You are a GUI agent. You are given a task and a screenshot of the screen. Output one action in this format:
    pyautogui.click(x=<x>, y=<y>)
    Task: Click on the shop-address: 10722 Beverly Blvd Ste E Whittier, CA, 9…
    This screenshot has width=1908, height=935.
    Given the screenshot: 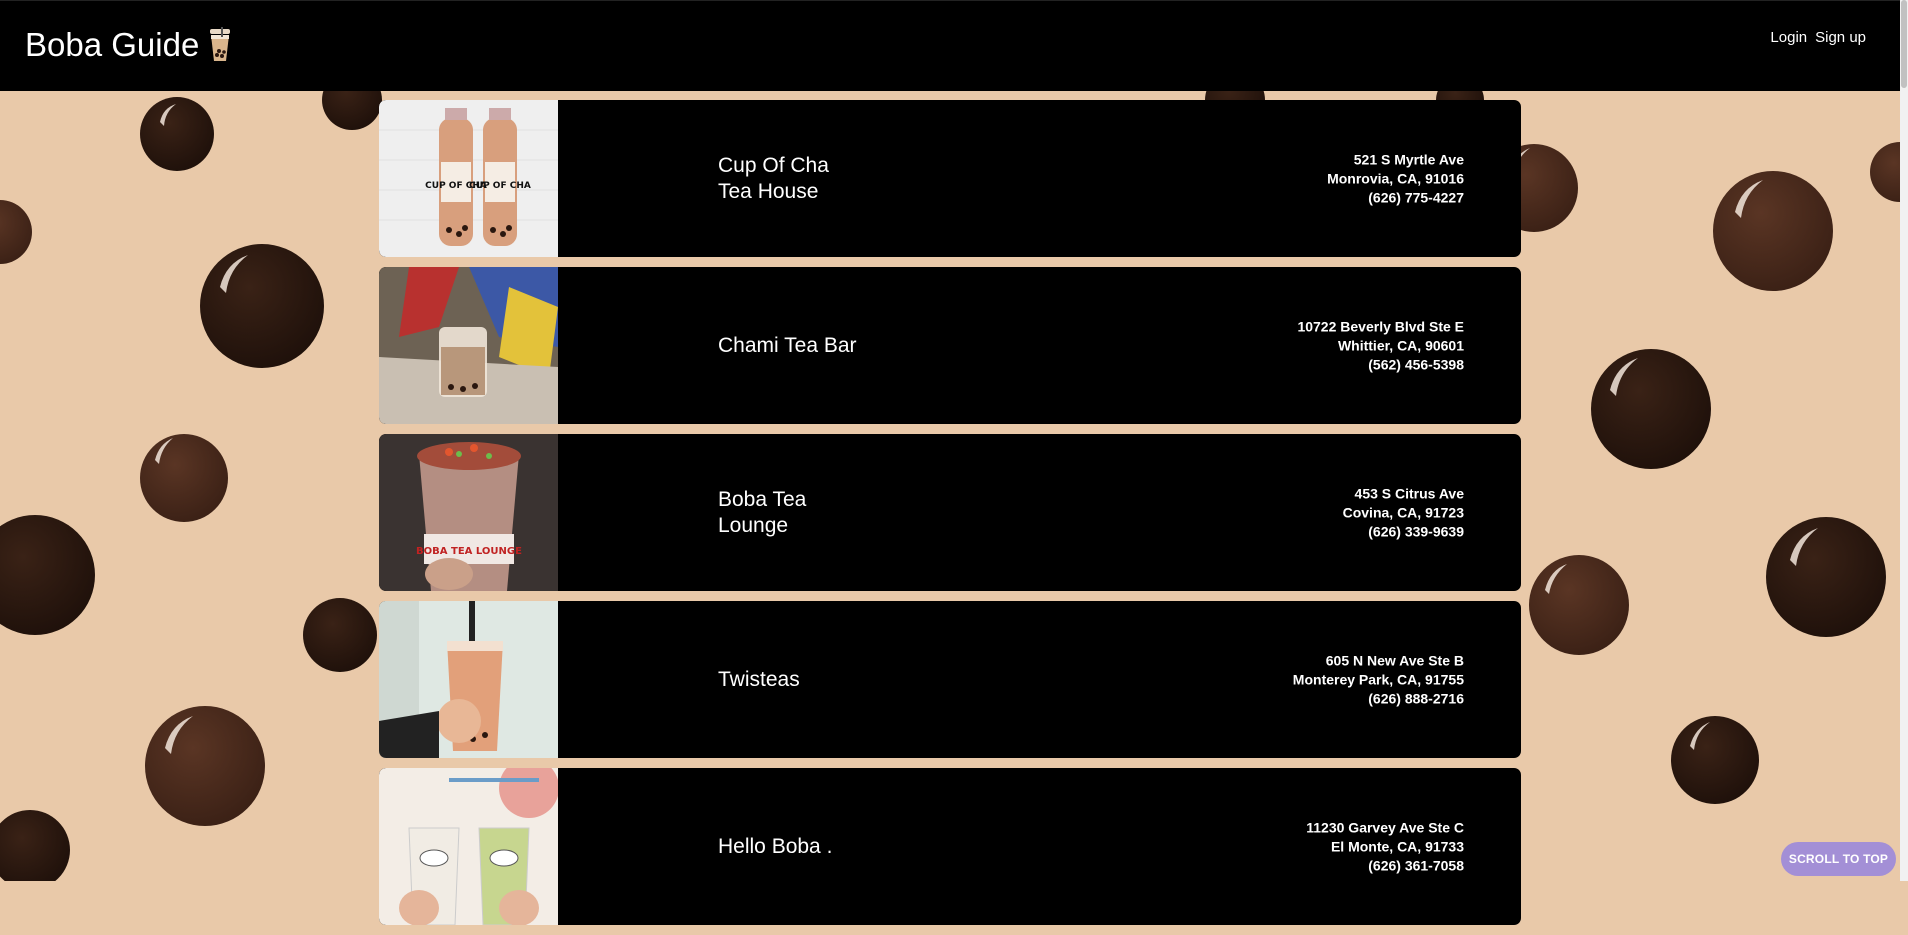 What is the action you would take?
    pyautogui.click(x=1380, y=345)
    